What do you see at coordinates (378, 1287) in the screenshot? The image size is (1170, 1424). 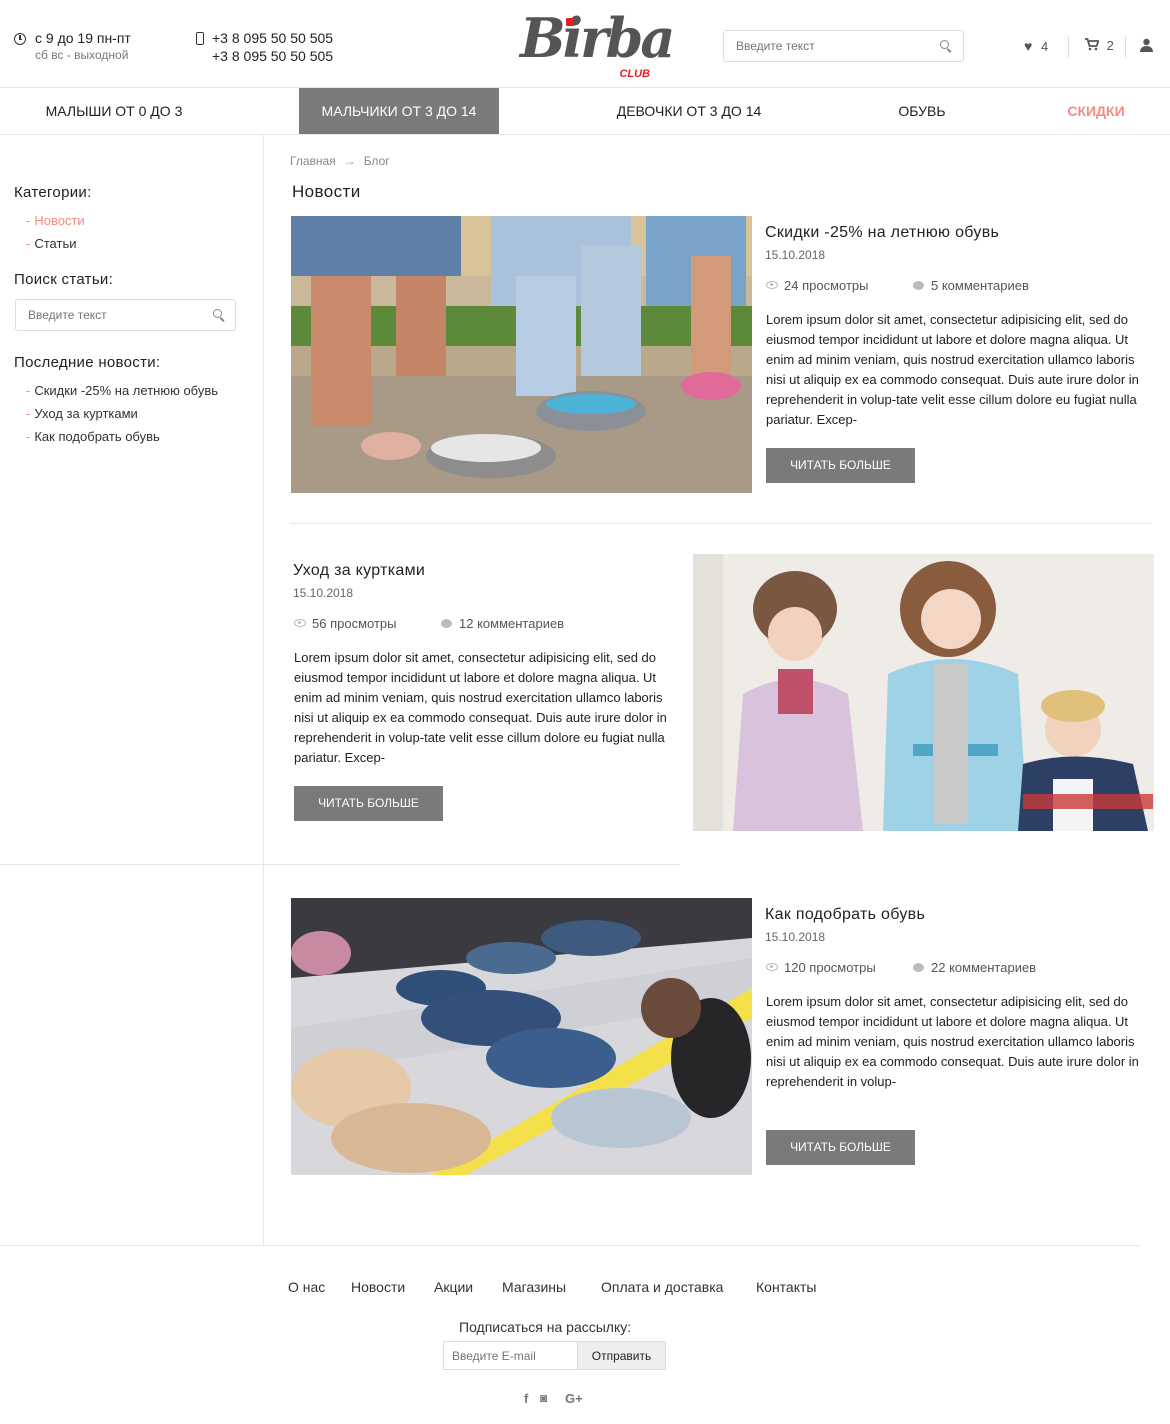 I see `footer-link-news: Новости` at bounding box center [378, 1287].